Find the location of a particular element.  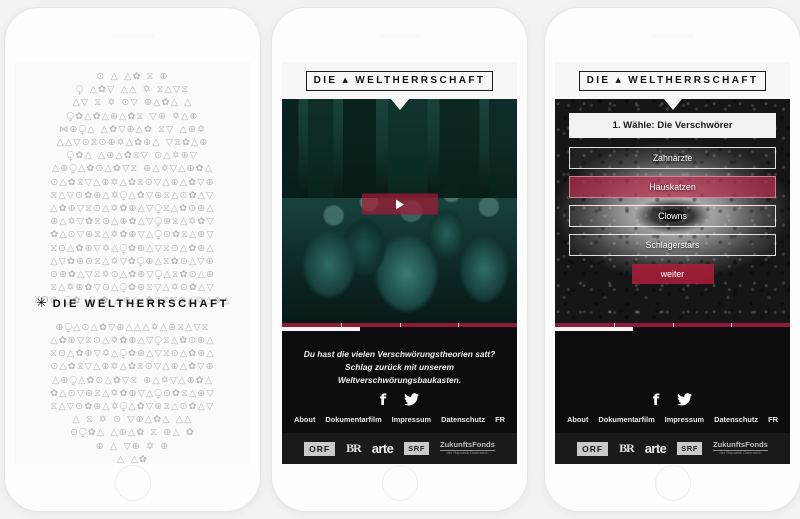

symbol-row: △△▽⊙⧖⊙⊕✡△✿⊕△ ▽⧖✿△⊕ is located at coordinates (132, 143).